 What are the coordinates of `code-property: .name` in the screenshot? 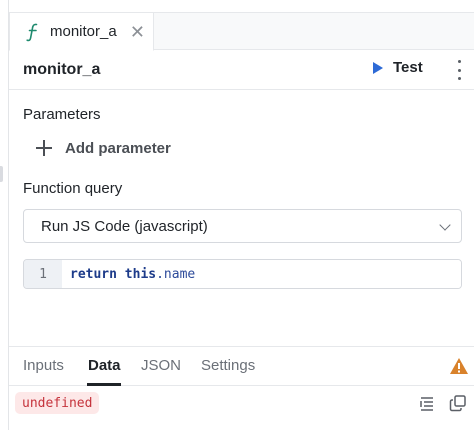 It's located at (176, 274).